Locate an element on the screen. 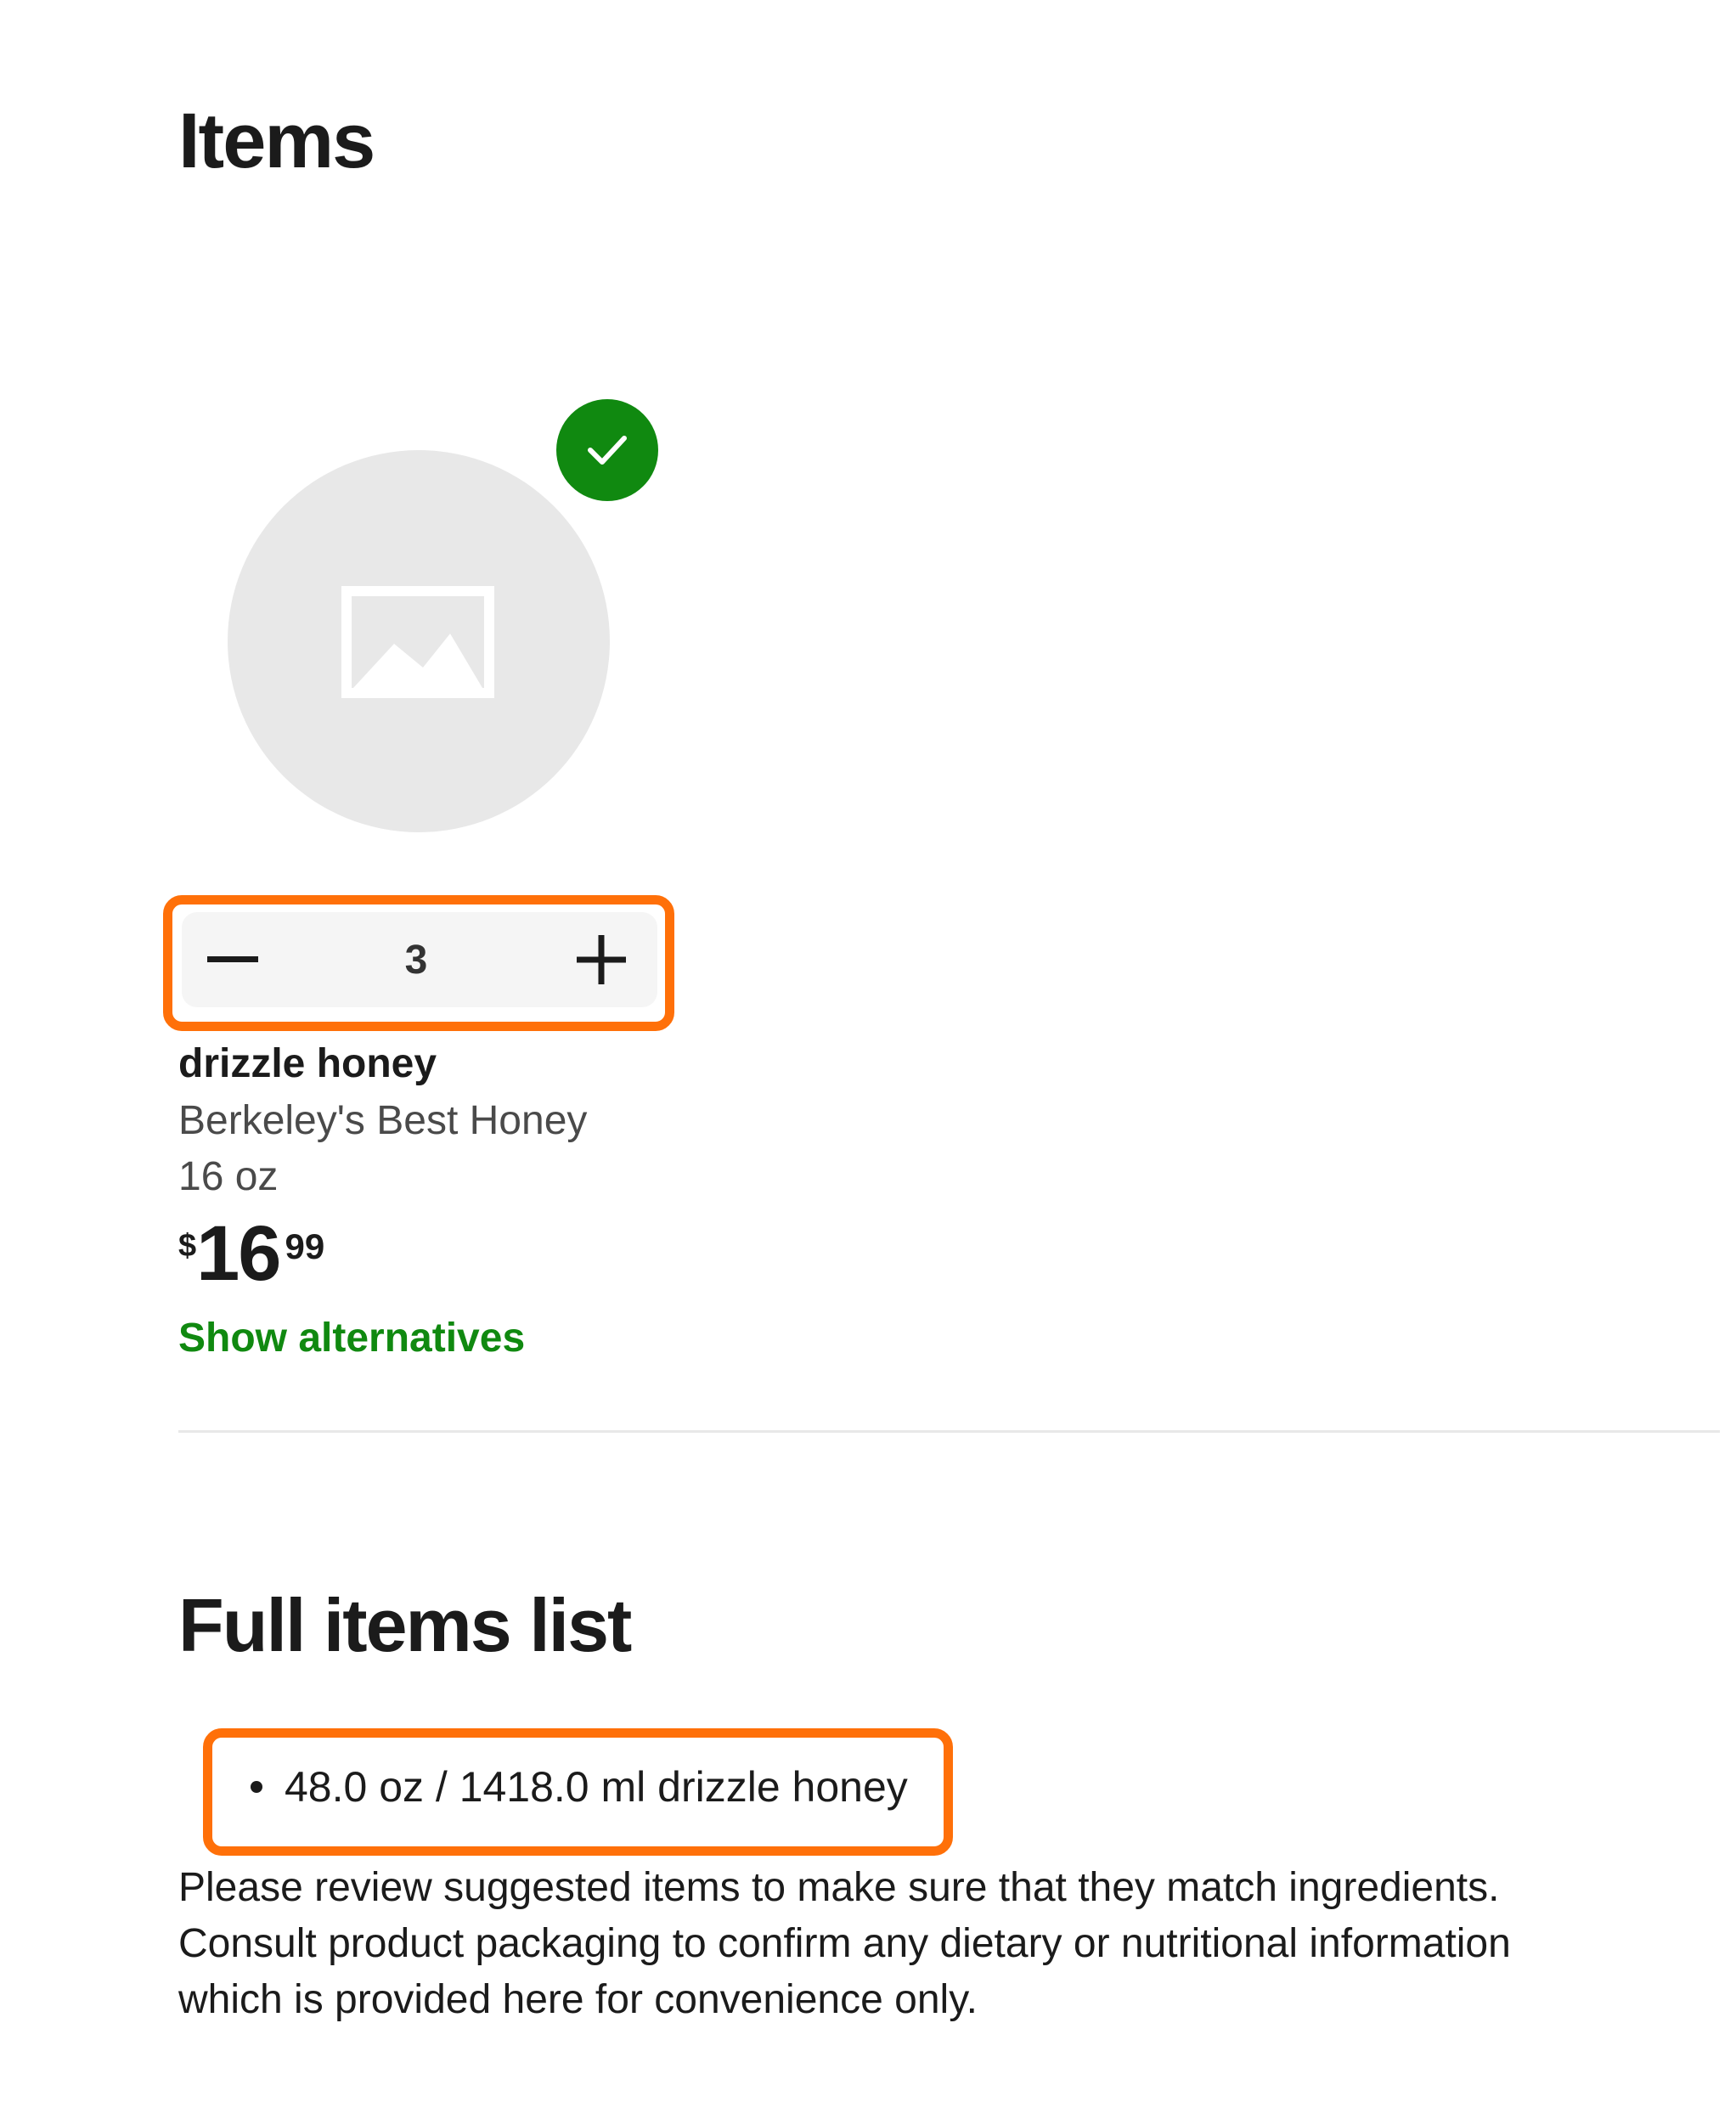 The height and width of the screenshot is (2102, 1736). section-divider is located at coordinates (949, 1431).